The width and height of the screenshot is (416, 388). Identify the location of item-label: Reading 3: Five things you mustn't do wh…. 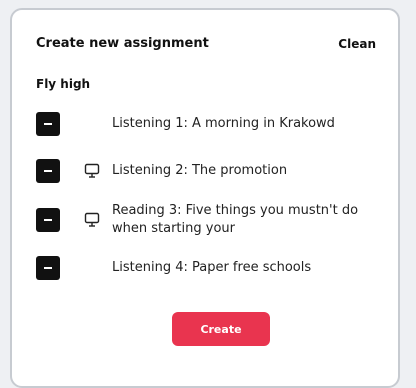
(235, 219).